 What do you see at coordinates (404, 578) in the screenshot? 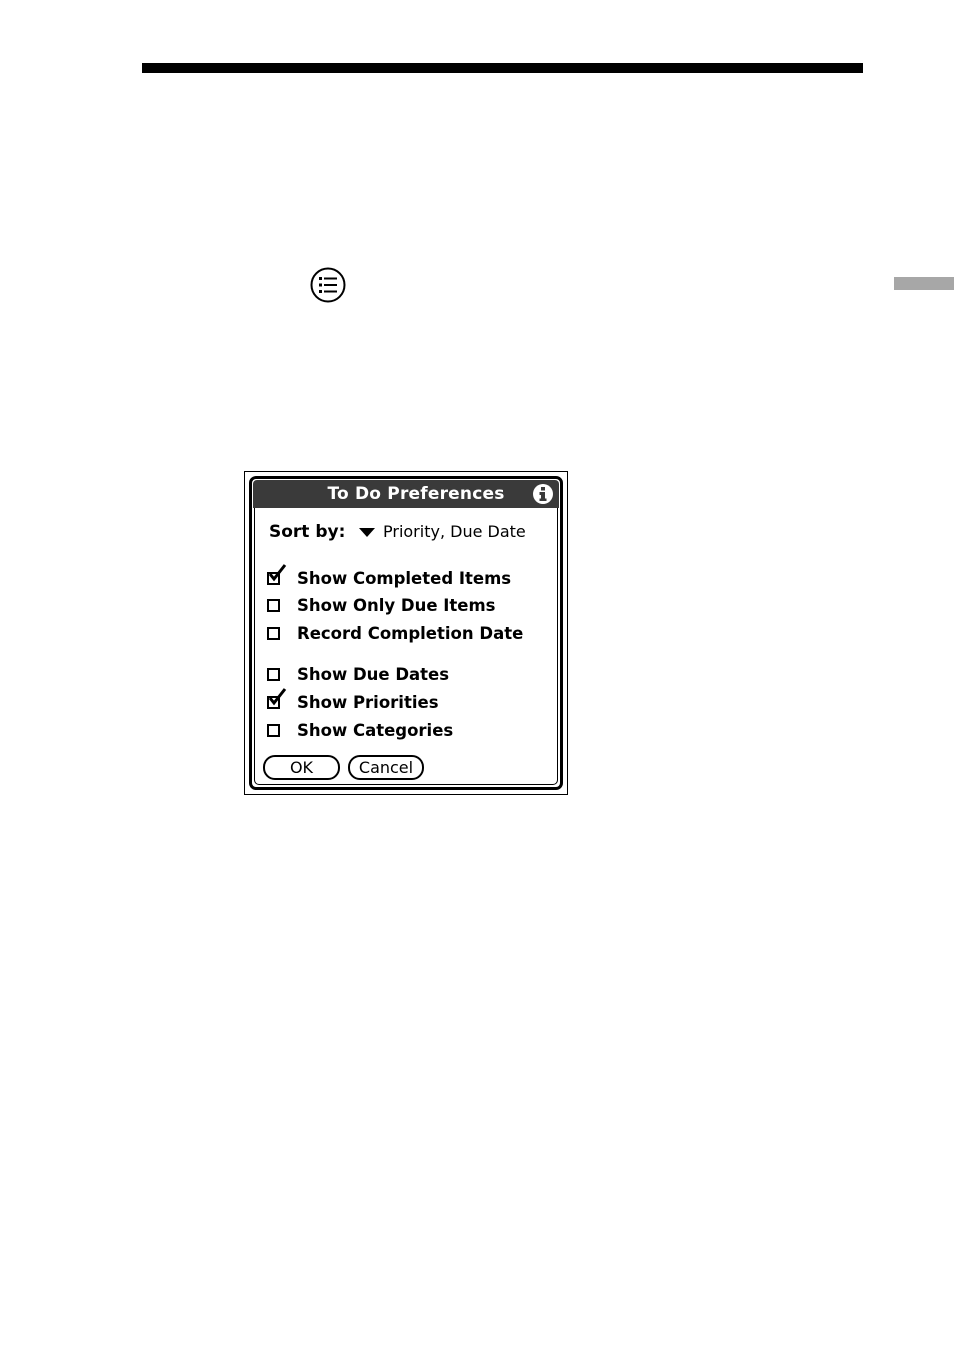
I see `option-label: Show Completed Items` at bounding box center [404, 578].